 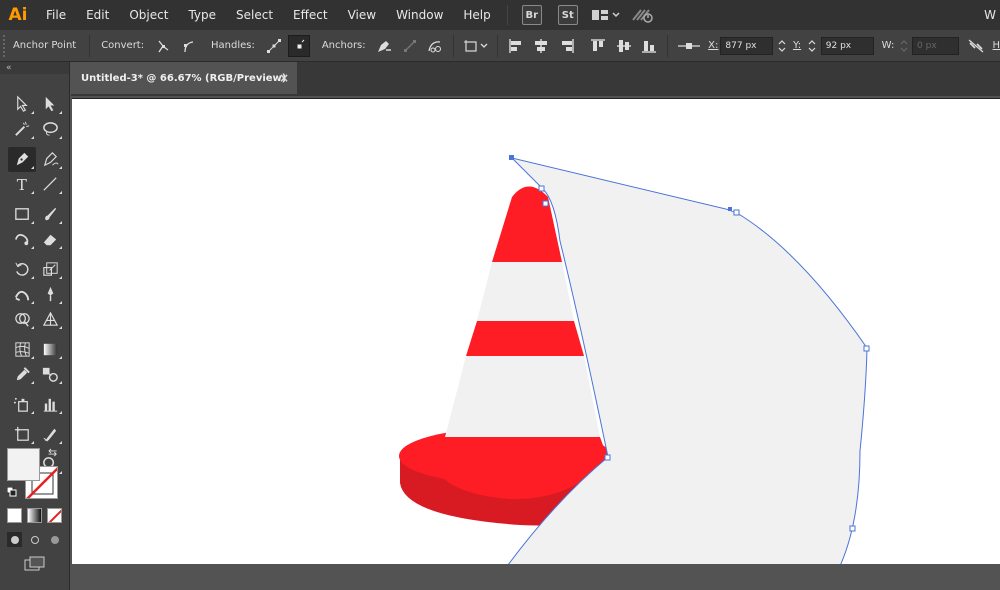 I want to click on curvature-tool, so click(x=50, y=159).